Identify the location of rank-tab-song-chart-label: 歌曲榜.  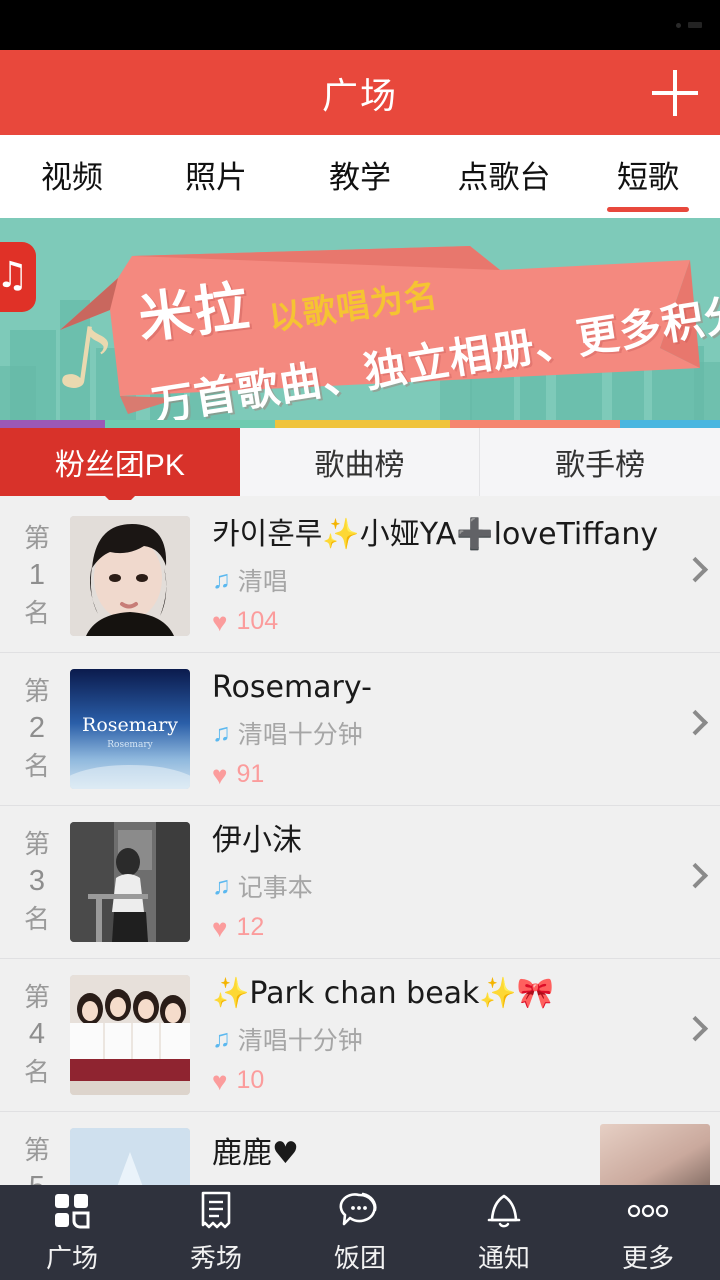
(359, 465).